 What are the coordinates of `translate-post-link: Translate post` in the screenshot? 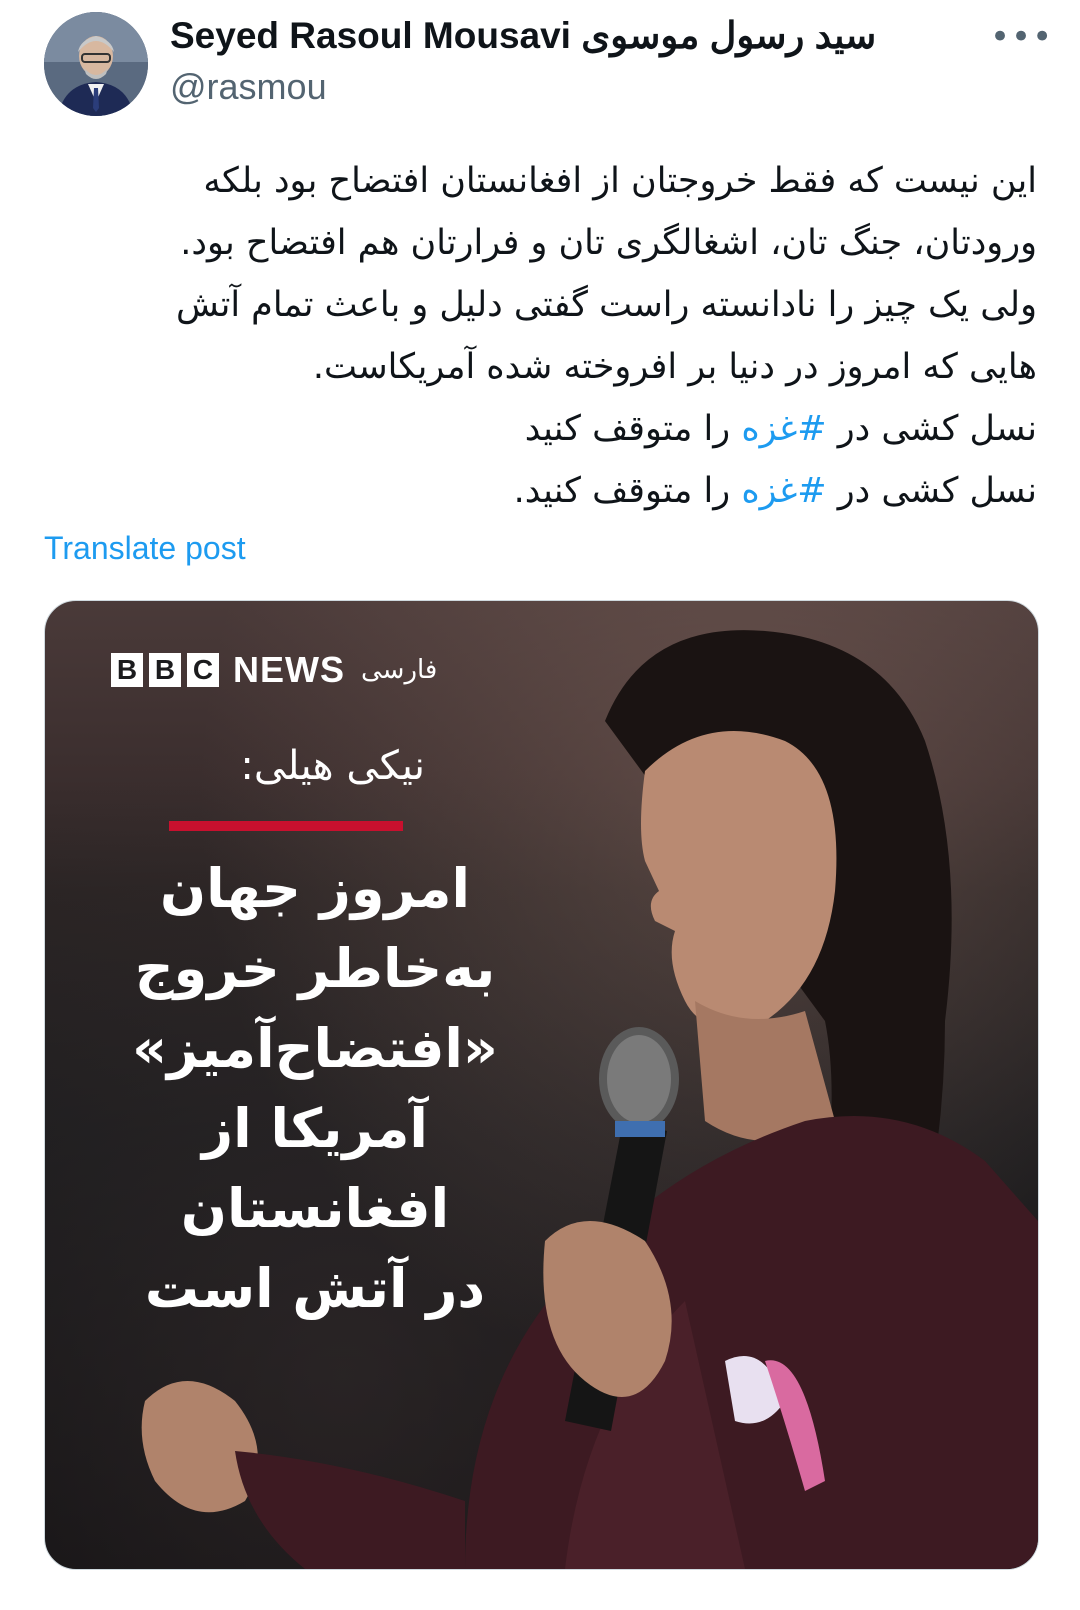 It's located at (145, 548).